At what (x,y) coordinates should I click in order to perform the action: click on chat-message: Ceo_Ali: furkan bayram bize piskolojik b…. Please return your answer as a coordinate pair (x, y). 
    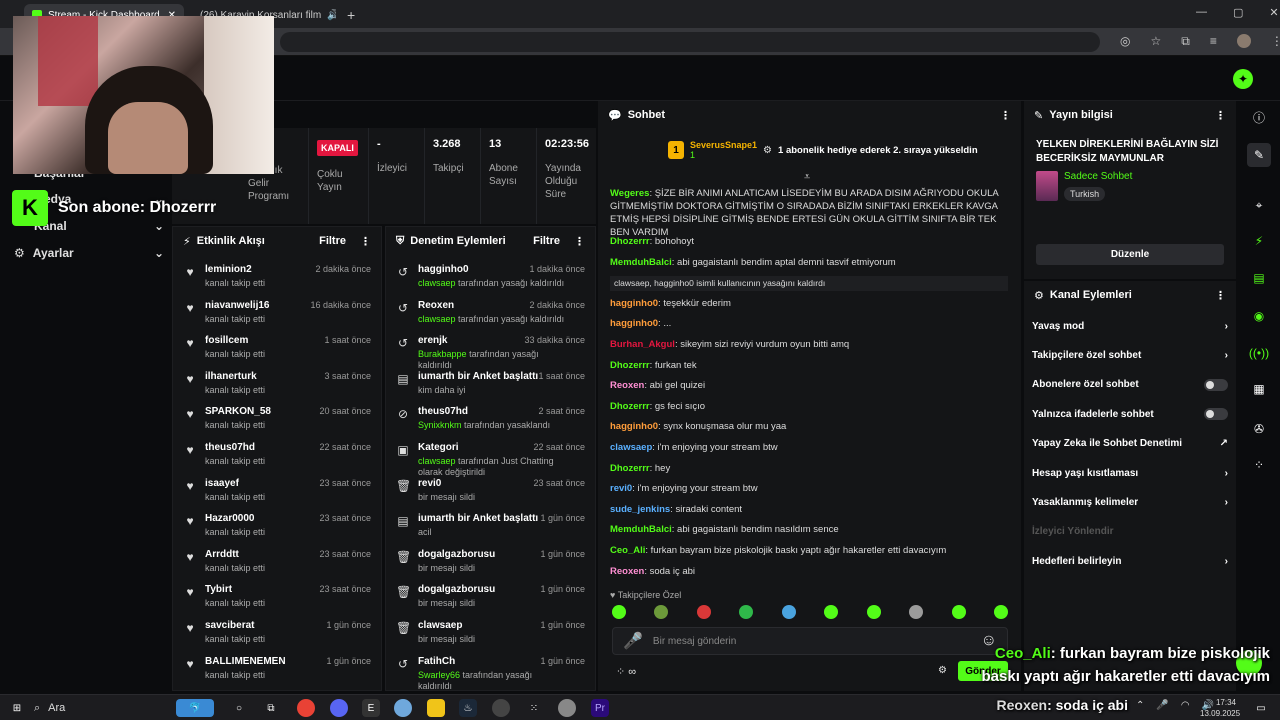
    Looking at the image, I should click on (809, 550).